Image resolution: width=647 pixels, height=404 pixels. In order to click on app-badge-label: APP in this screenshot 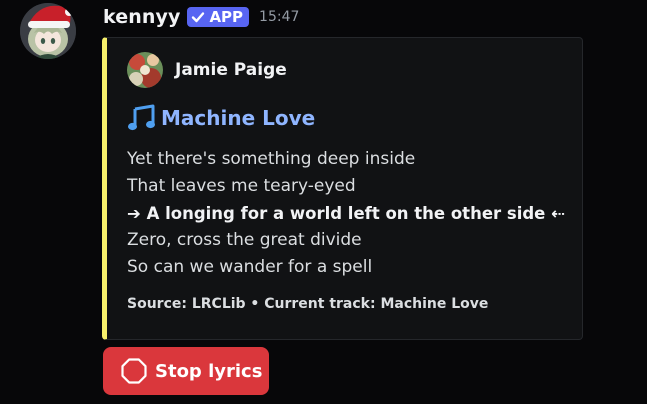, I will do `click(226, 17)`.